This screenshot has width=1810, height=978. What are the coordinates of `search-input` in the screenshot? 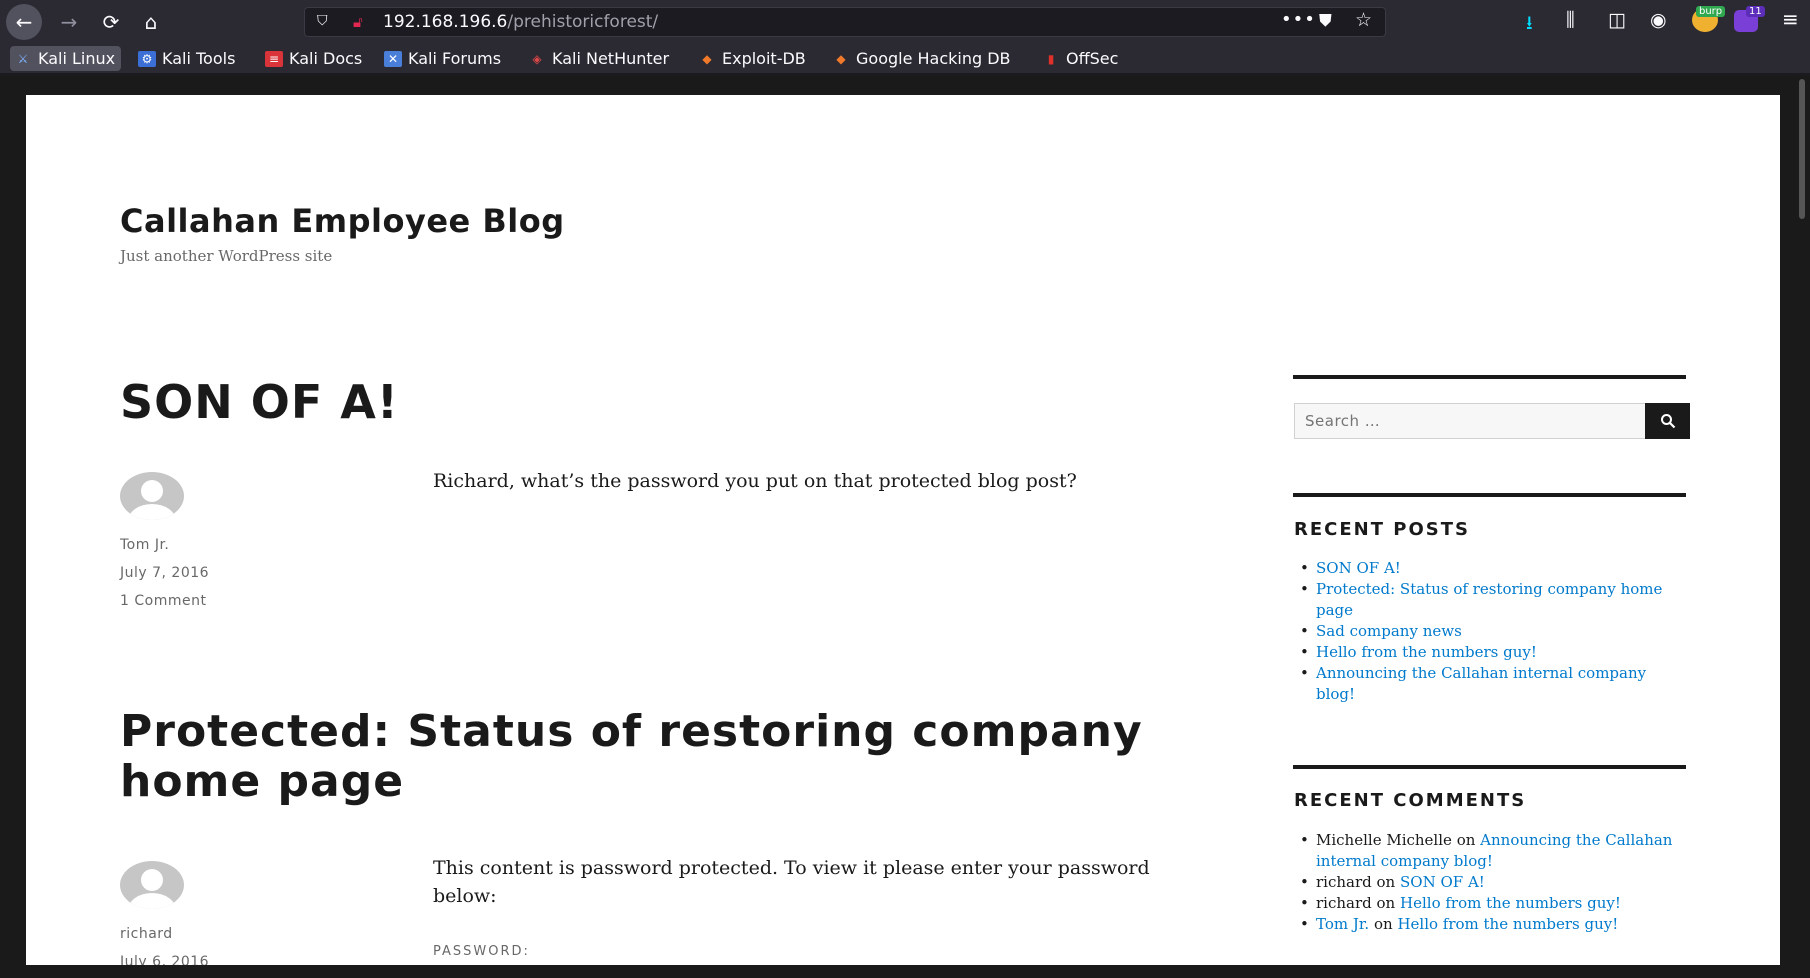 It's located at (1470, 421).